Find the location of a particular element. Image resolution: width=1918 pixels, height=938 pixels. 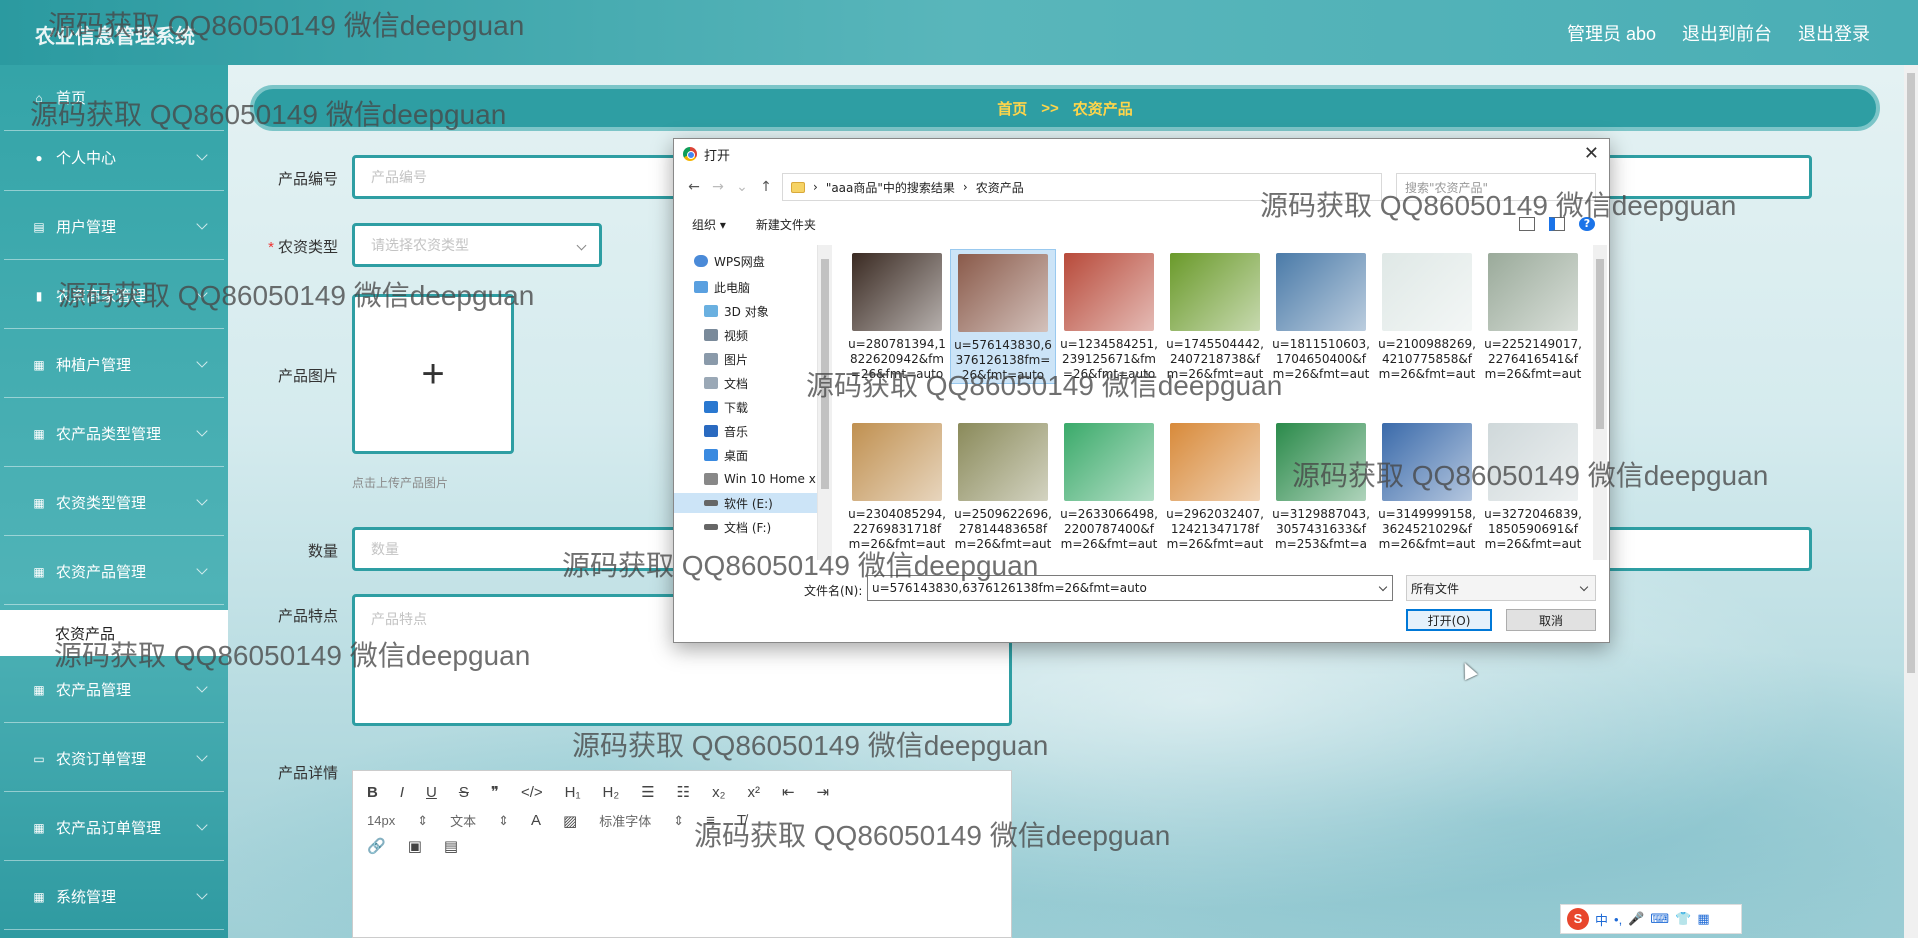

bold-icon: B is located at coordinates (372, 792).